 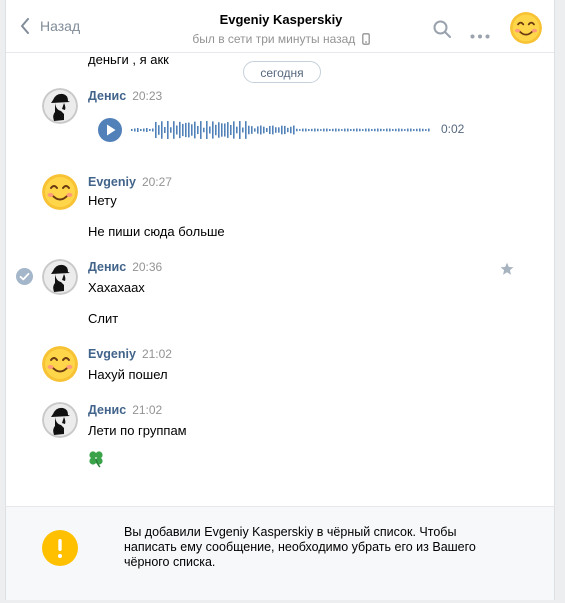 I want to click on voice-message: 0:02, so click(x=288, y=130).